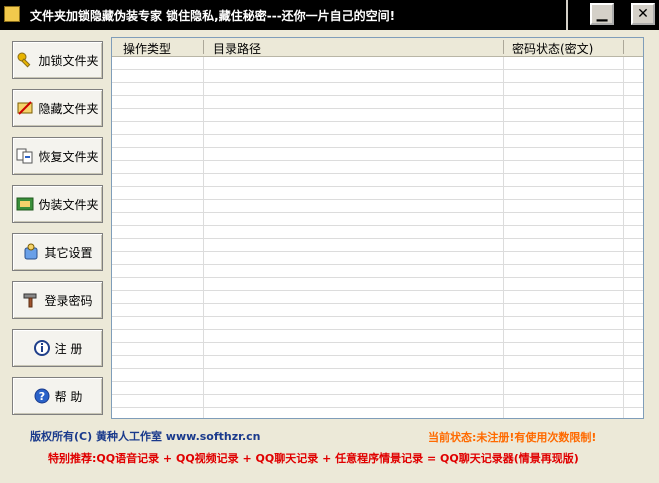 This screenshot has width=659, height=483. I want to click on sidebar-item-label: 恢复文件夹, so click(68, 156).